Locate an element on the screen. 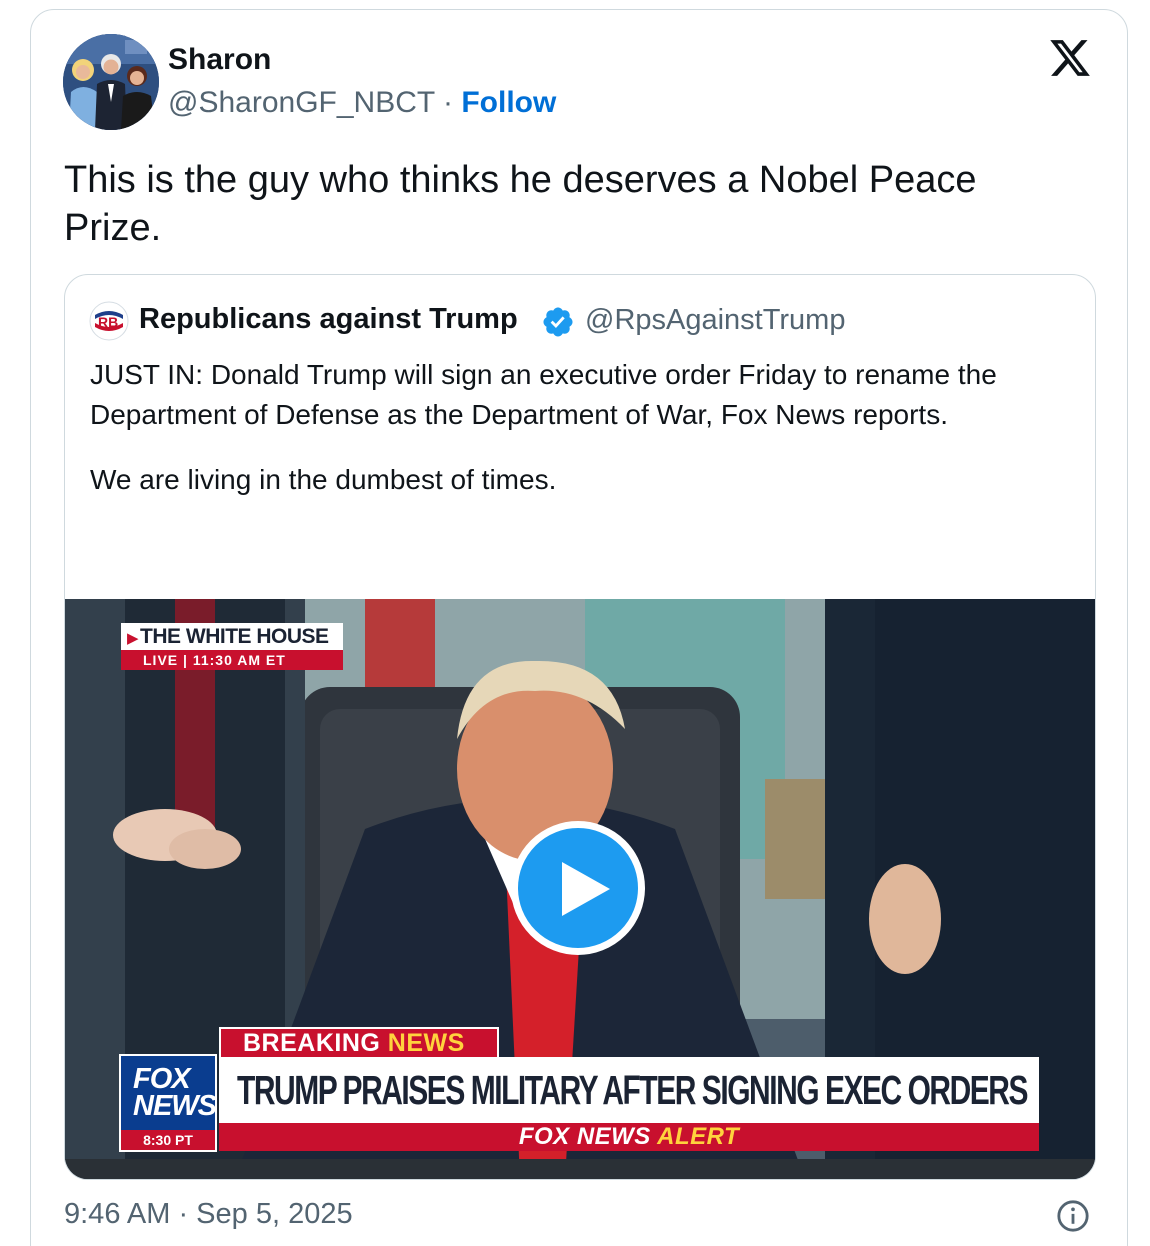 The height and width of the screenshot is (1246, 1150). play-button is located at coordinates (578, 888).